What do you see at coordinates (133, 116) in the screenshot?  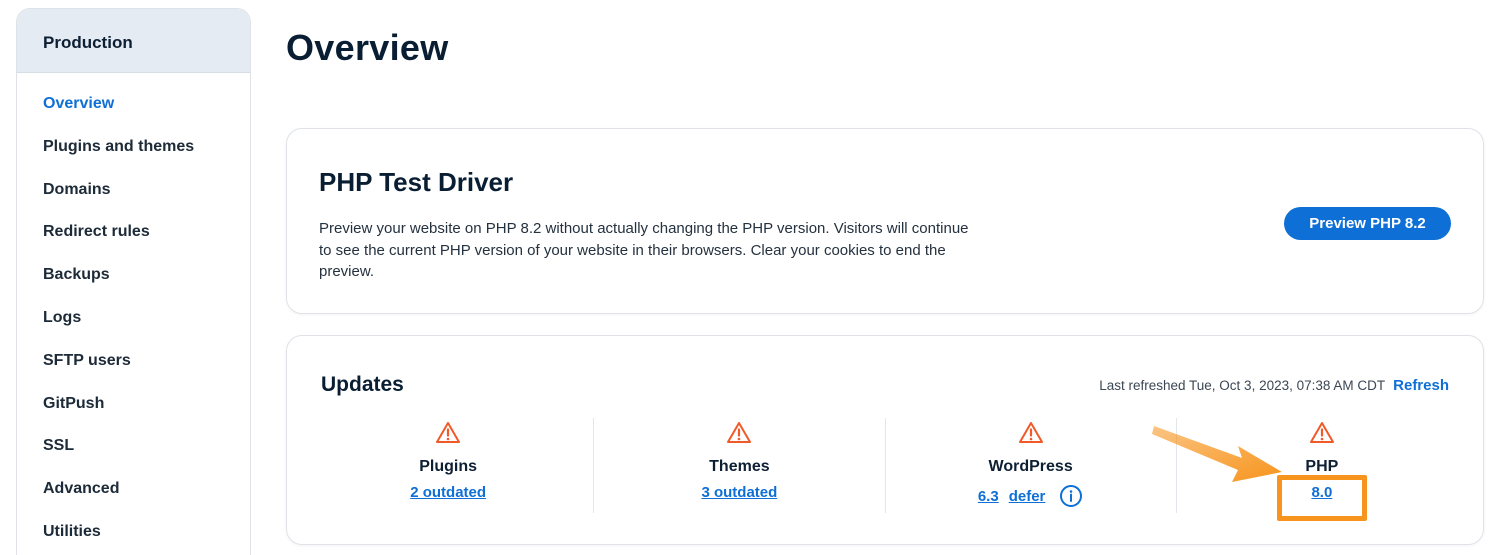 I see `sidebar-item-overview: Overview` at bounding box center [133, 116].